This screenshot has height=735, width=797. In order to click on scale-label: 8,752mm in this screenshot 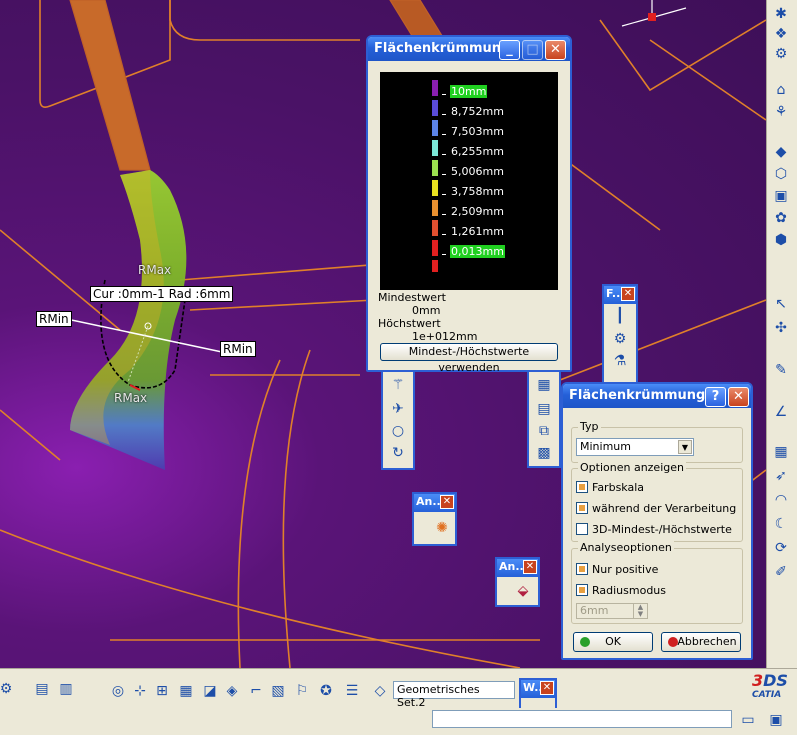, I will do `click(477, 111)`.